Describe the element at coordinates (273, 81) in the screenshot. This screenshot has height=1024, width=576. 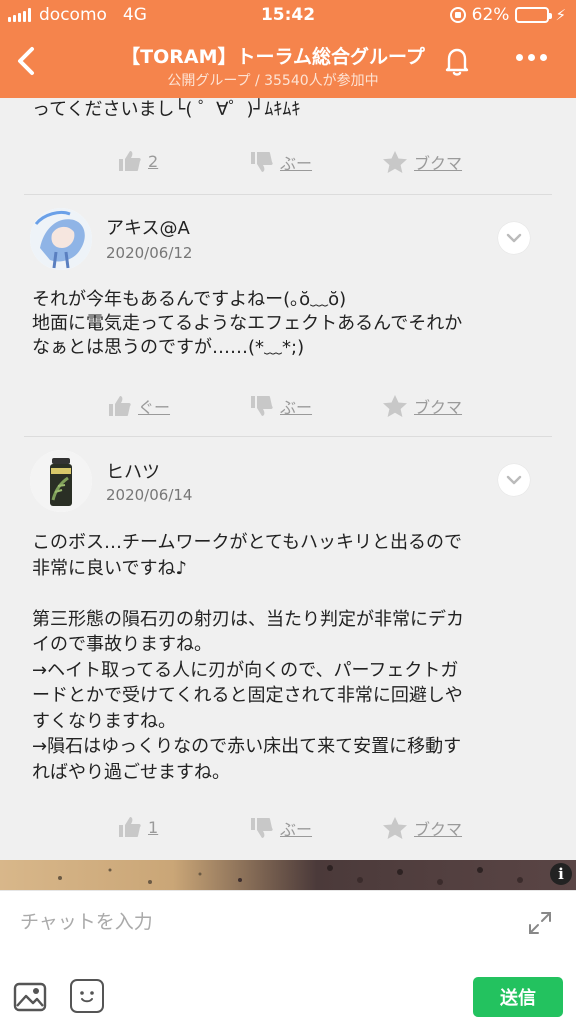
I see `group-subtitle: 公開グループ / 35540人が参加中` at that location.